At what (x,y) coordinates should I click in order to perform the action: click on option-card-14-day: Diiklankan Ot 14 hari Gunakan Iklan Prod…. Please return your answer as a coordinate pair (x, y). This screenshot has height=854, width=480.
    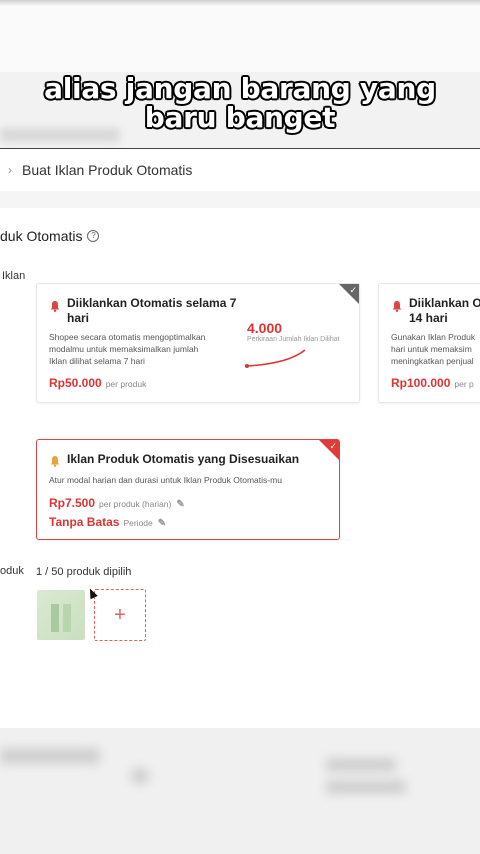
    Looking at the image, I should click on (429, 343).